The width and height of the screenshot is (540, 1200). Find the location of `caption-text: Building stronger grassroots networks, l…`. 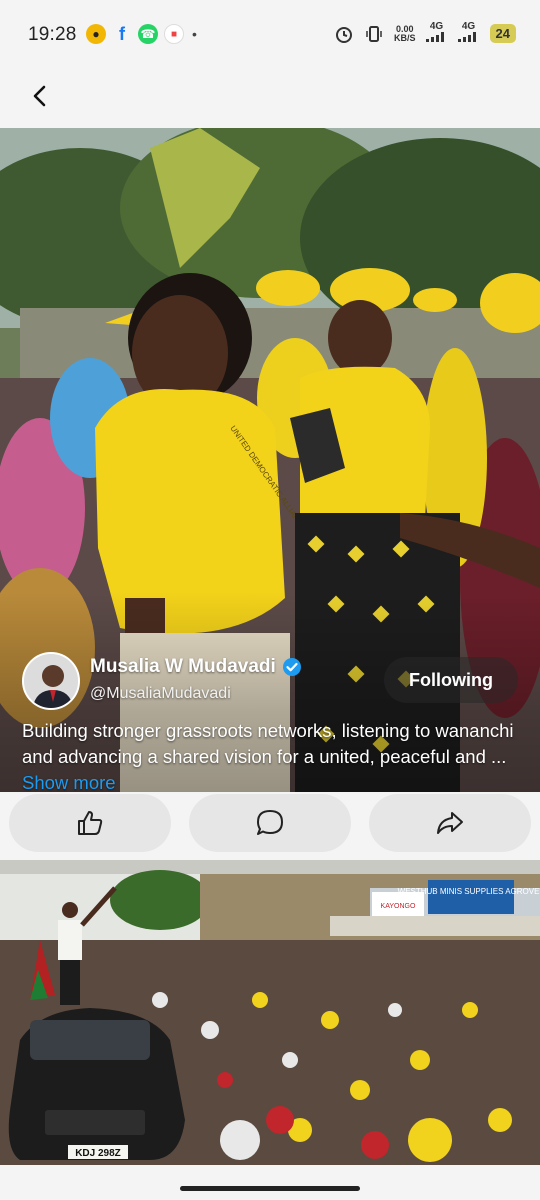

caption-text: Building stronger grassroots networks, l… is located at coordinates (268, 743).